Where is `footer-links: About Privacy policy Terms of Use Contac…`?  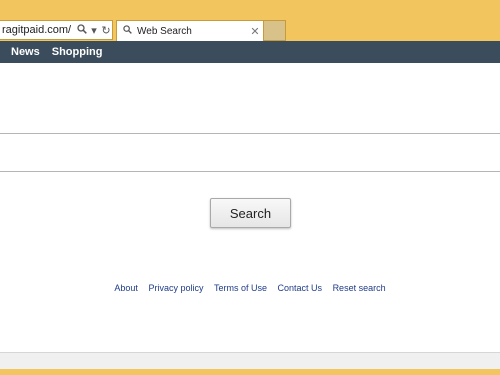
footer-links: About Privacy policy Terms of Use Contac… is located at coordinates (250, 288).